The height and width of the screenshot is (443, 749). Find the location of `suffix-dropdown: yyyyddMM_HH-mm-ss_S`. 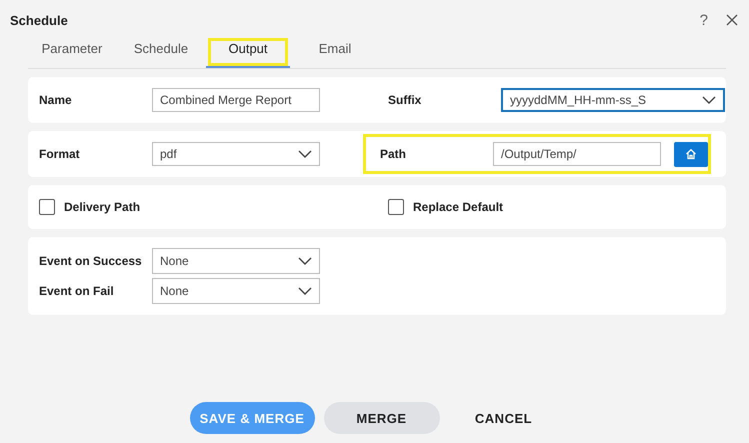

suffix-dropdown: yyyyddMM_HH-mm-ss_S is located at coordinates (613, 100).